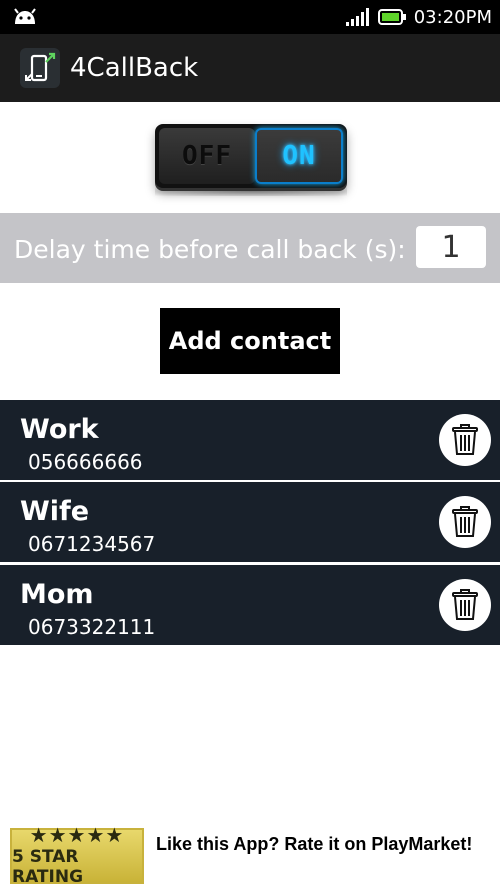 Image resolution: width=500 pixels, height=889 pixels. I want to click on app-title: 4CallBack, so click(134, 68).